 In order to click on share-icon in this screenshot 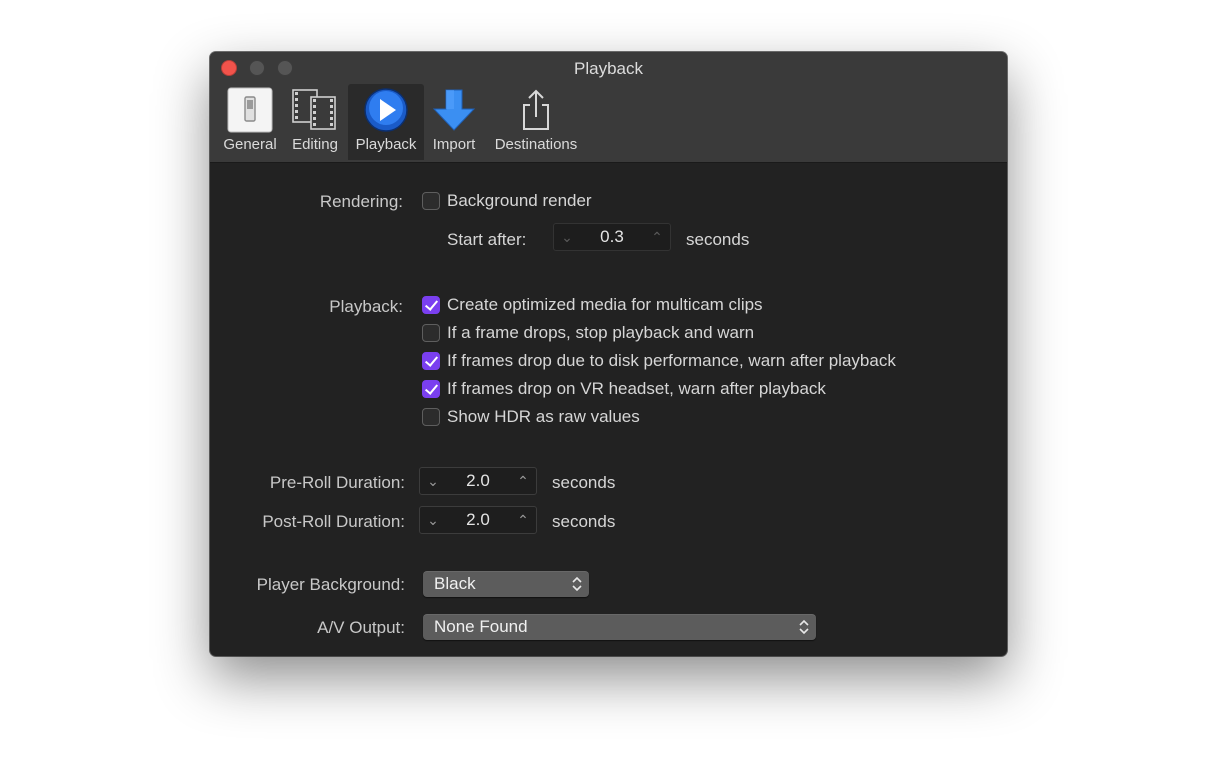, I will do `click(536, 109)`.